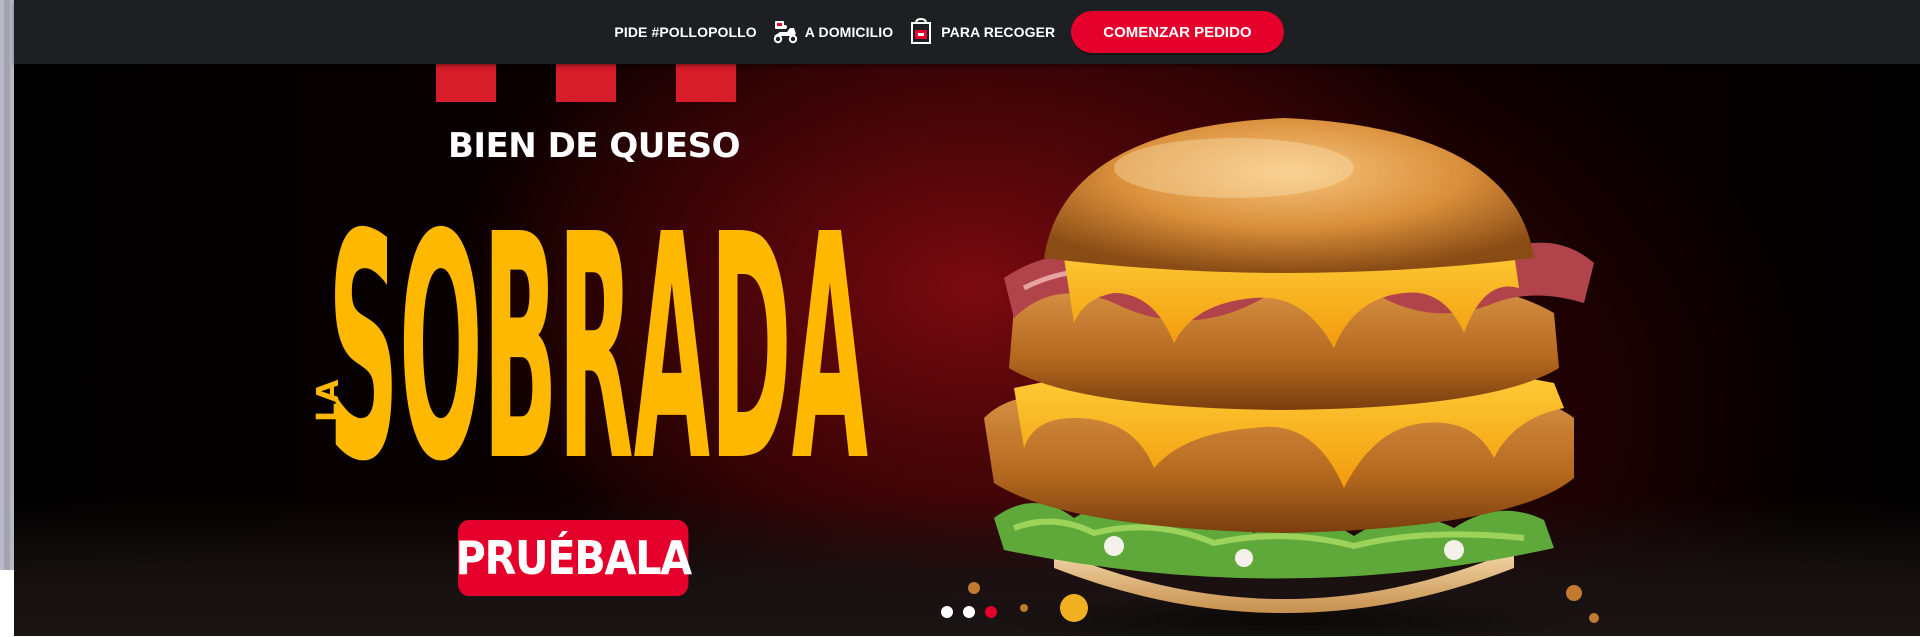  I want to click on page-gutter, so click(7, 603).